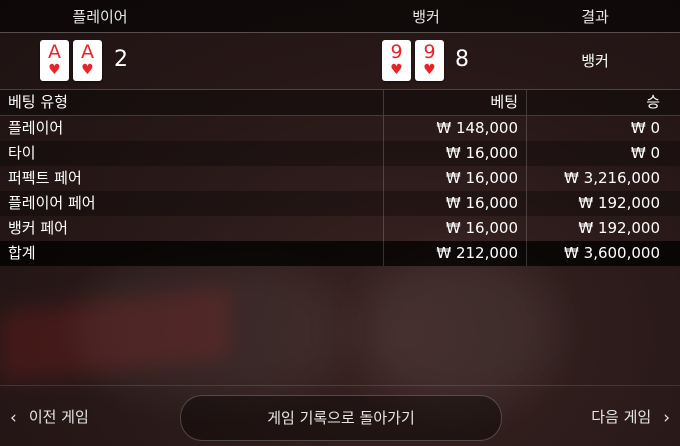 The width and height of the screenshot is (680, 446). Describe the element at coordinates (36, 128) in the screenshot. I see `bet-type: 플레이어` at that location.